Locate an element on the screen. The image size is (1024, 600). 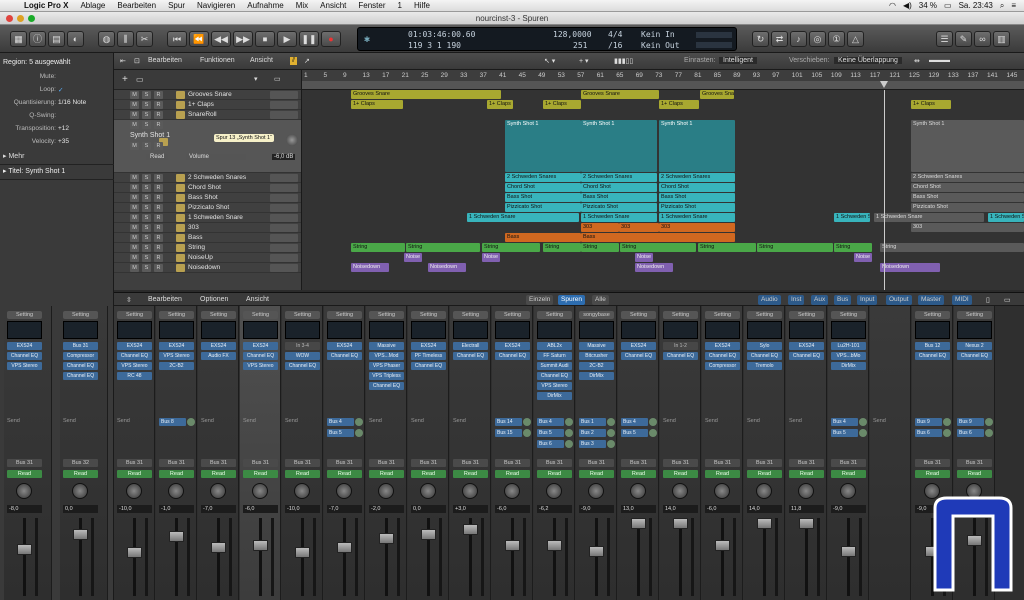
region-bass_shot: Bass Shot is located at coordinates (967, 197).